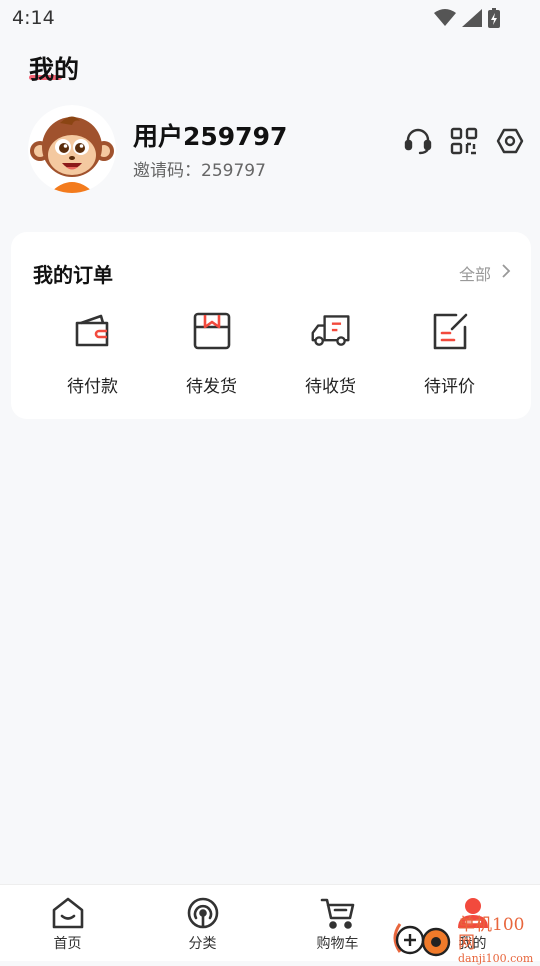 The width and height of the screenshot is (540, 966). I want to click on signal-icon, so click(472, 20).